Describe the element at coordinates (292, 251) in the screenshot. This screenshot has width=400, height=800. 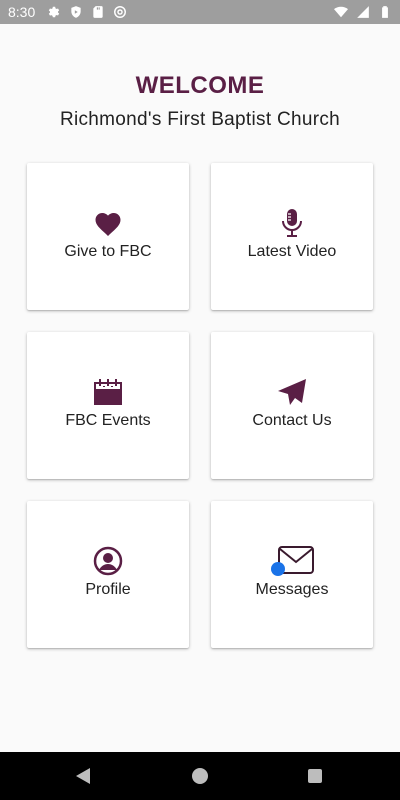
I see `latest-video-label: Latest Video` at that location.